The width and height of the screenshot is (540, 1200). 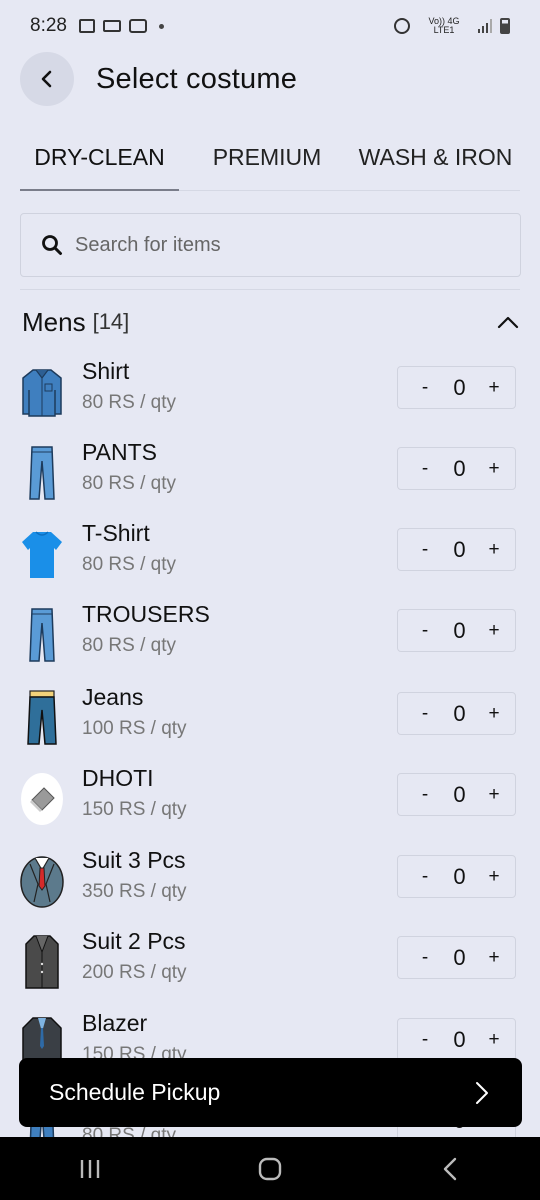 I want to click on chevron-up-icon, so click(x=508, y=322).